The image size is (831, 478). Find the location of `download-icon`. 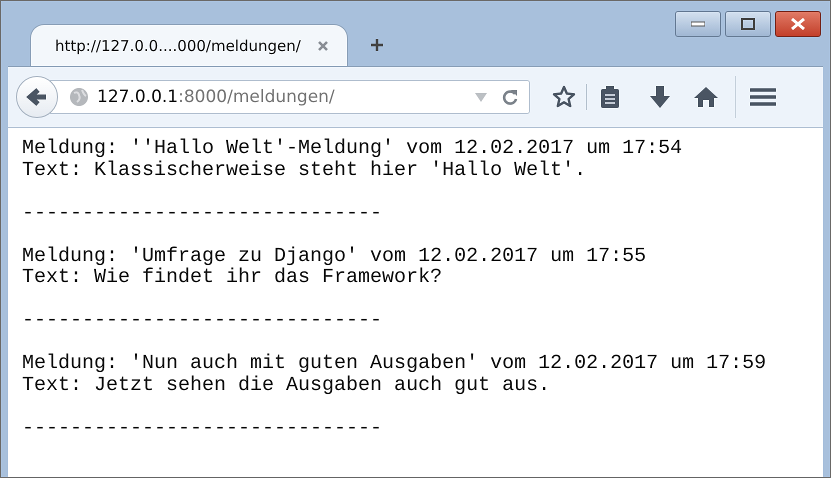

download-icon is located at coordinates (660, 97).